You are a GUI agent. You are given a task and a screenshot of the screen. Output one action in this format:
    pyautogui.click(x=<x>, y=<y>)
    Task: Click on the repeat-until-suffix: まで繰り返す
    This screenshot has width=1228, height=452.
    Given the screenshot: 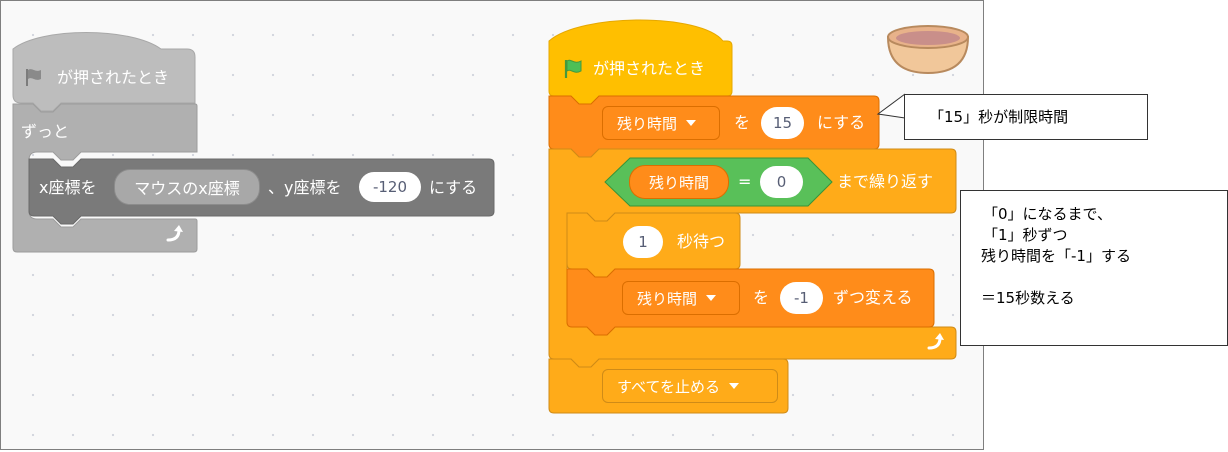 What is the action you would take?
    pyautogui.click(x=885, y=181)
    